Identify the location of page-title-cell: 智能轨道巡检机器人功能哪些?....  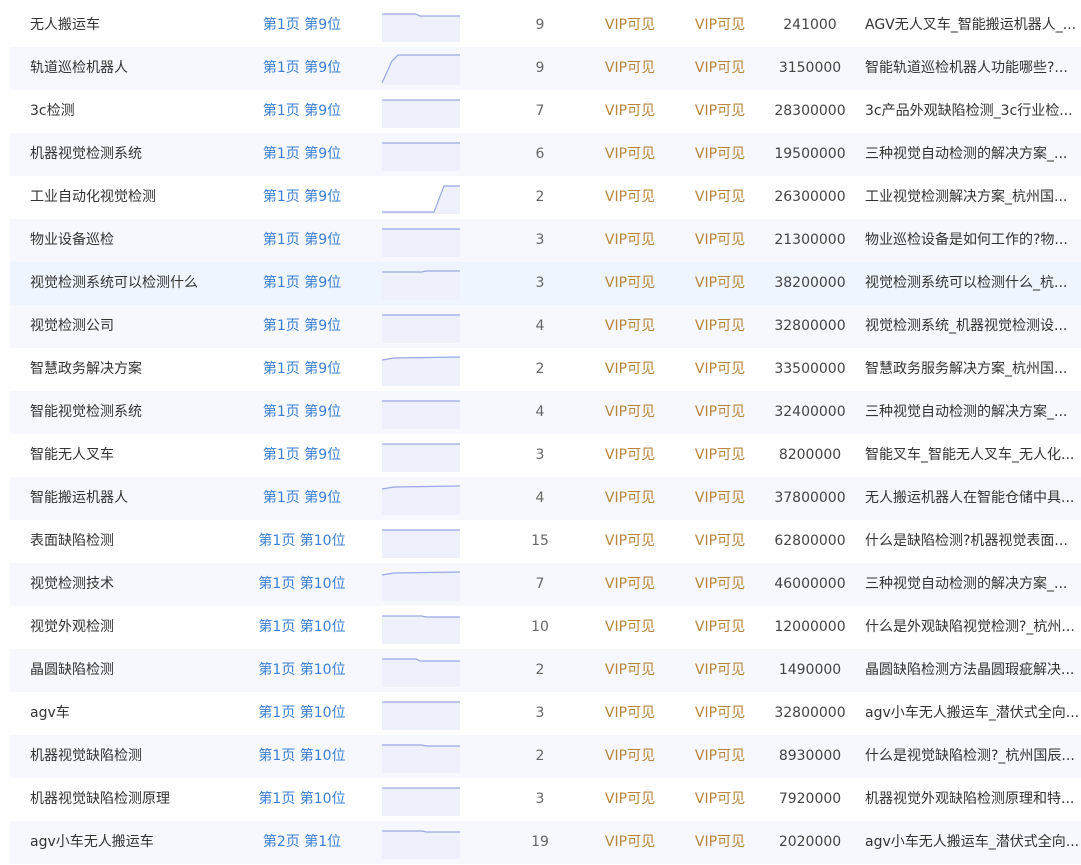
(973, 68).